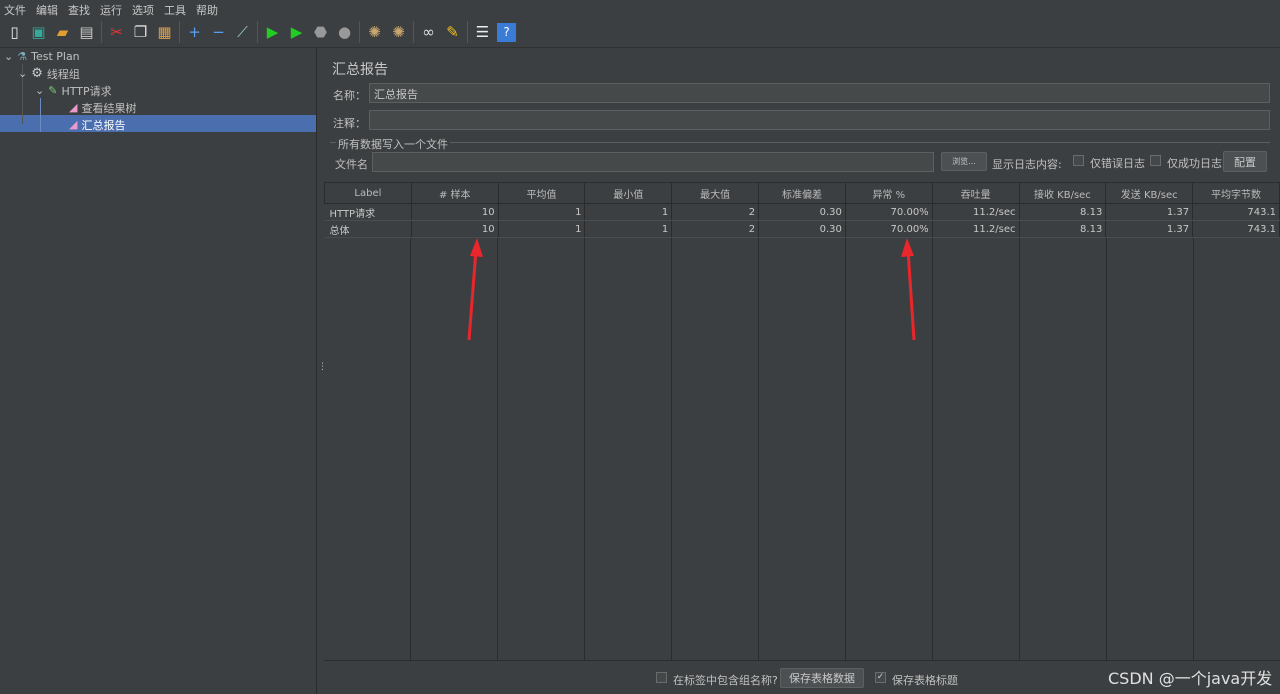  What do you see at coordinates (208, 8) in the screenshot?
I see `menu-help: 帮助` at bounding box center [208, 8].